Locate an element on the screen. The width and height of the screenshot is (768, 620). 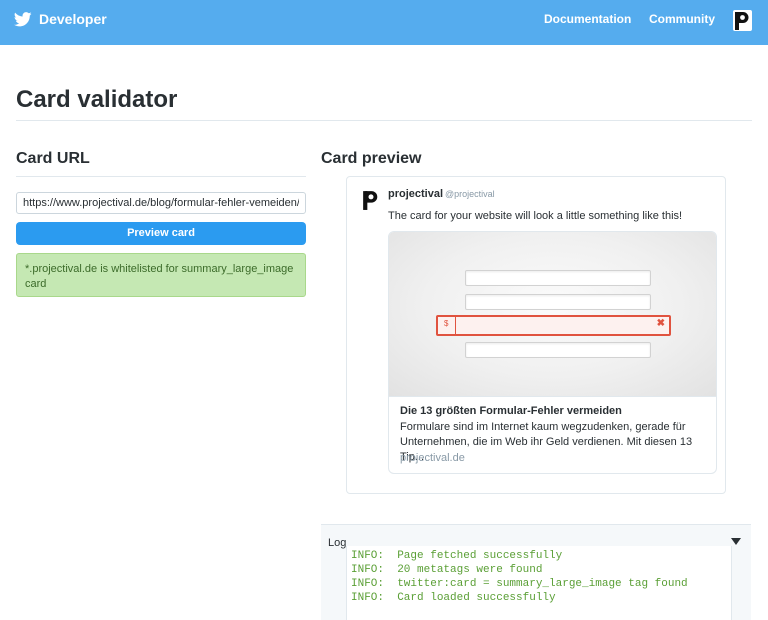
log-label: Log is located at coordinates (337, 543).